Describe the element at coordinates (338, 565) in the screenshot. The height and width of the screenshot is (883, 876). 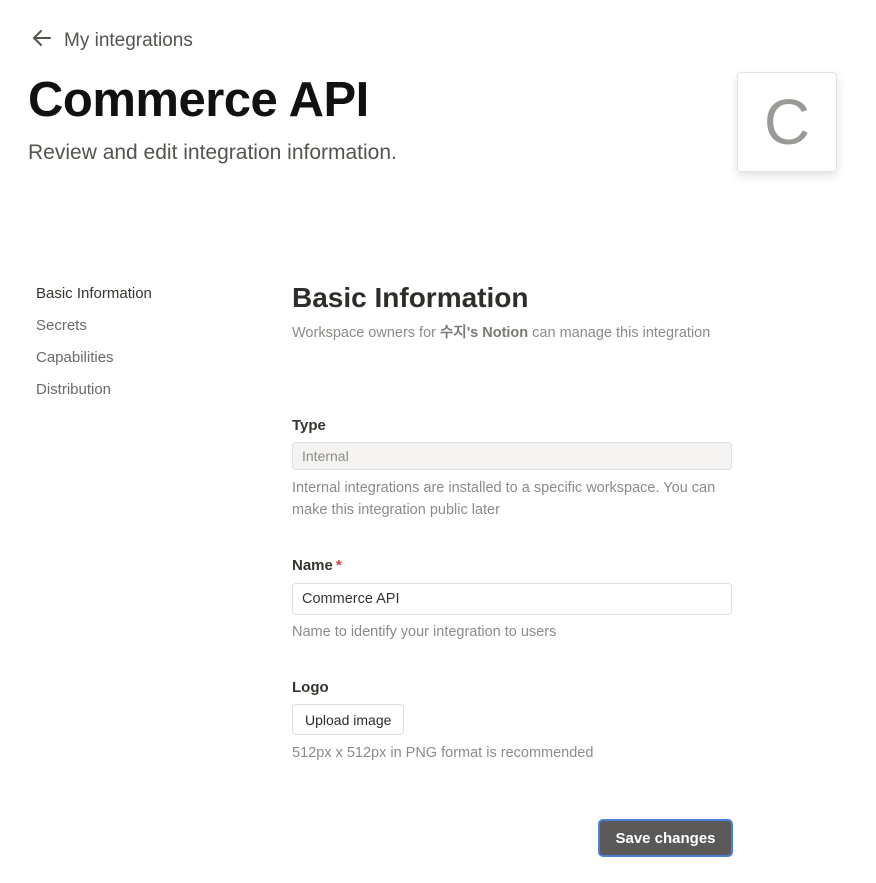
I see `required-marker: *` at that location.